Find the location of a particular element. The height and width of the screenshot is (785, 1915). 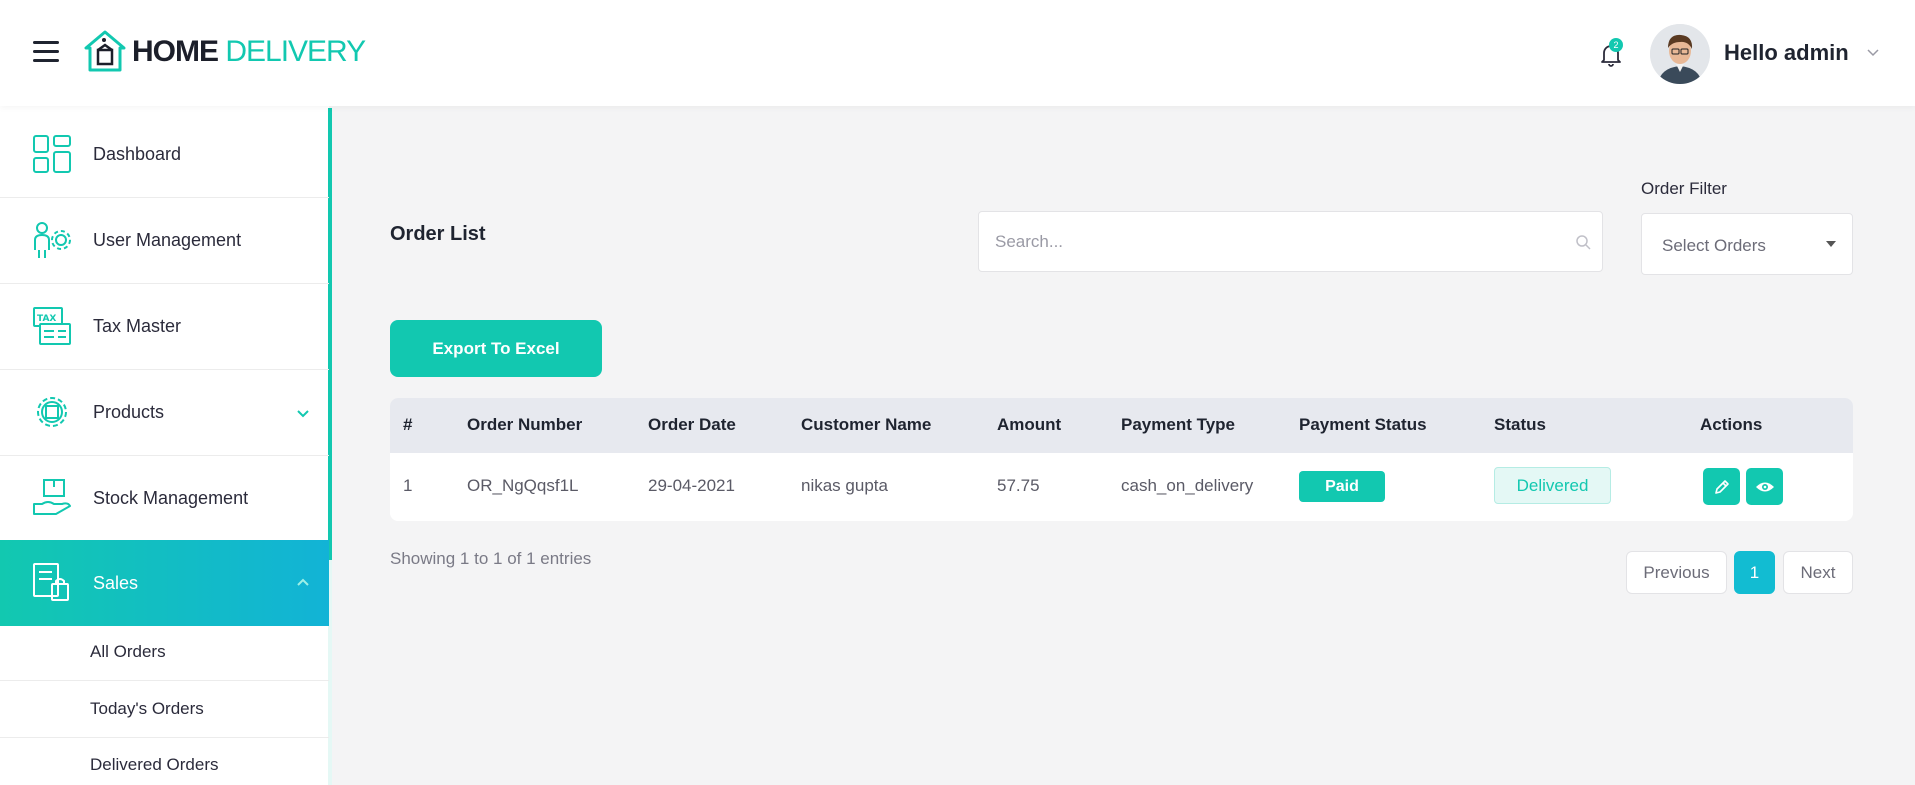

brand-logo: HOME DELIVERY is located at coordinates (224, 52).